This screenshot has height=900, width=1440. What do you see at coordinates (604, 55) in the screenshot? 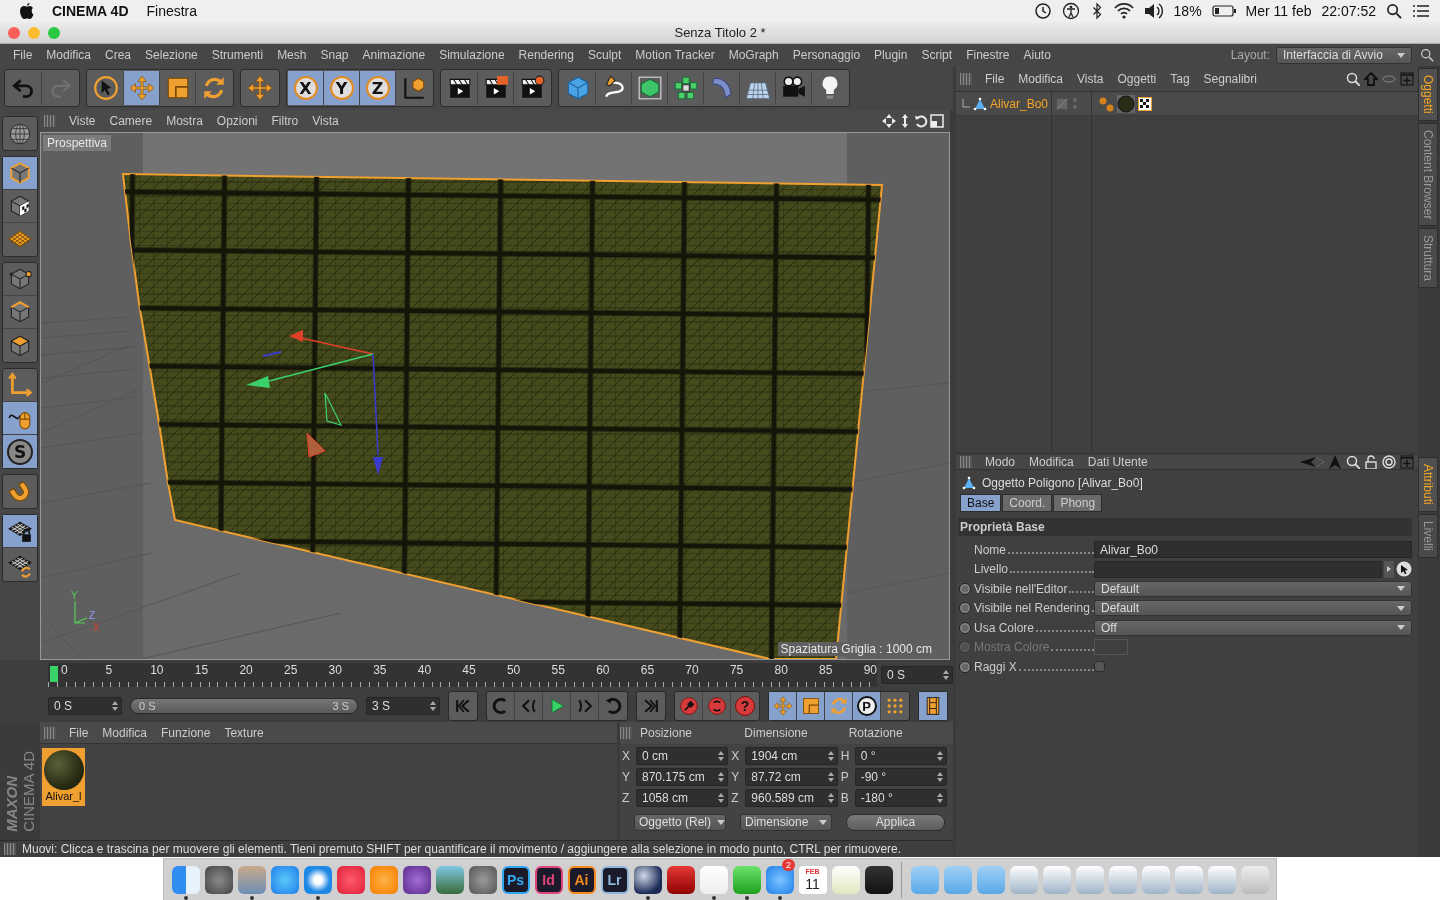
I see `menu-item: Sculpt` at bounding box center [604, 55].